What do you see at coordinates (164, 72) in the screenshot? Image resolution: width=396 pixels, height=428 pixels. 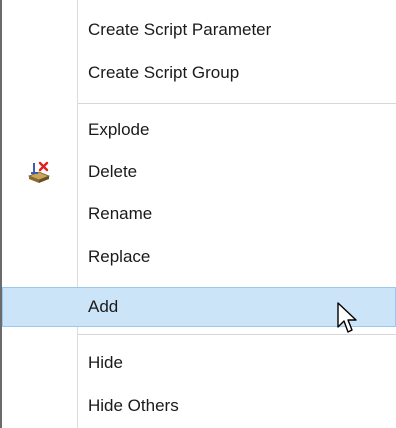 I see `menu-item-label: Create Script Group` at bounding box center [164, 72].